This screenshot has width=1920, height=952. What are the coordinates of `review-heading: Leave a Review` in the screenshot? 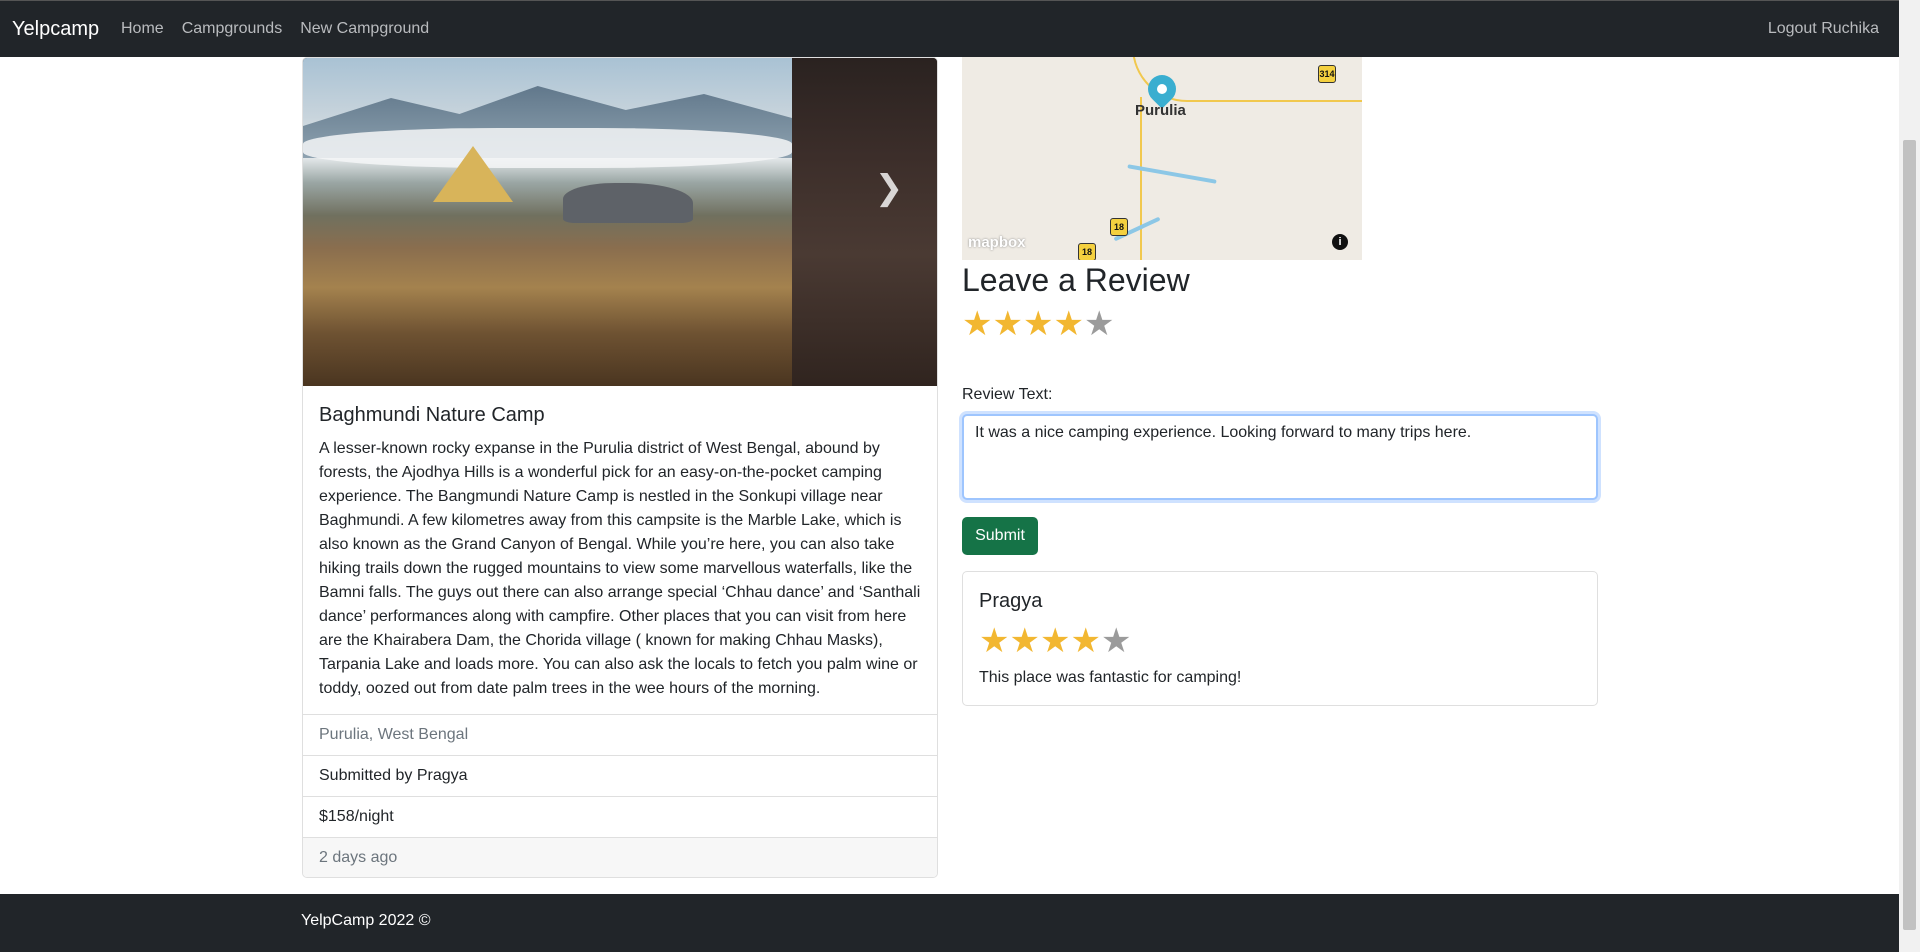 It's located at (1076, 280).